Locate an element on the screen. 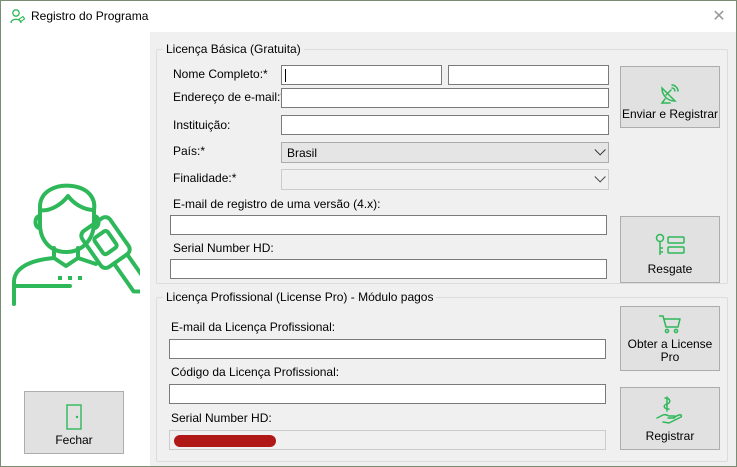 Image resolution: width=737 pixels, height=467 pixels. email-label: Endereço de e-mail:* is located at coordinates (229, 97).